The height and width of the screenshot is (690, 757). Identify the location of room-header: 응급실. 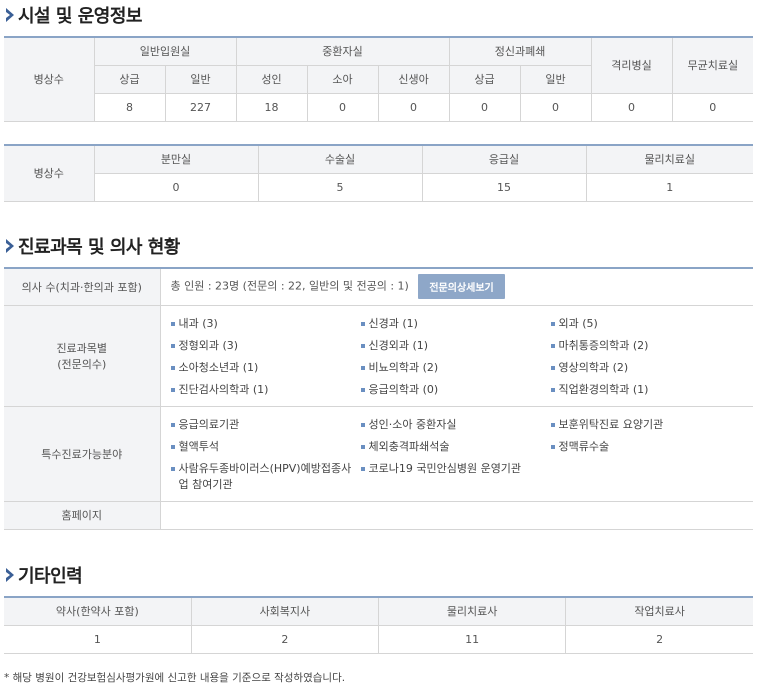
(504, 159).